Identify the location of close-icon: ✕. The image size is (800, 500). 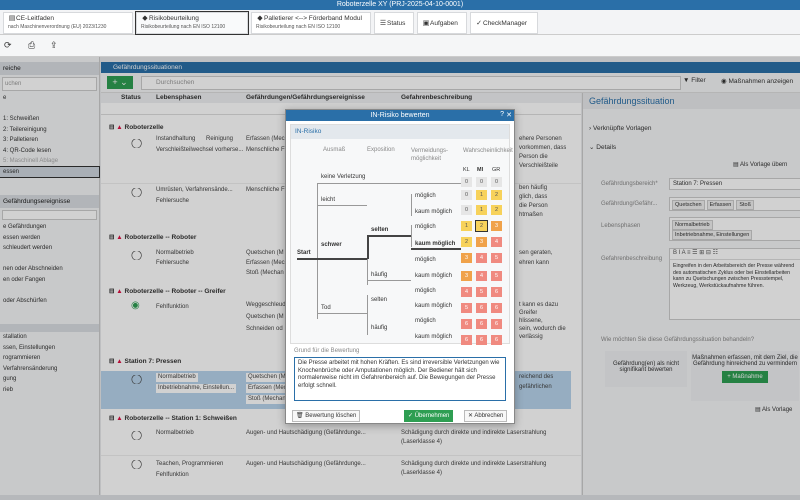
(509, 115).